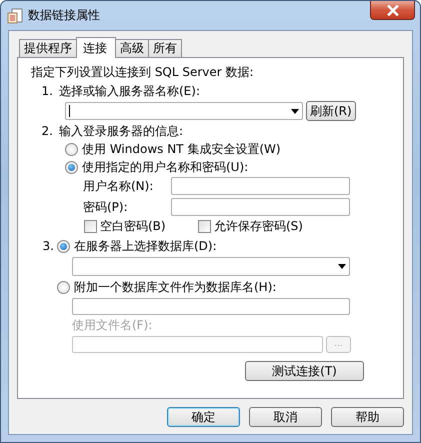 This screenshot has height=443, width=421. I want to click on radio-label: 在服务器上选择数据库(D):, so click(145, 246).